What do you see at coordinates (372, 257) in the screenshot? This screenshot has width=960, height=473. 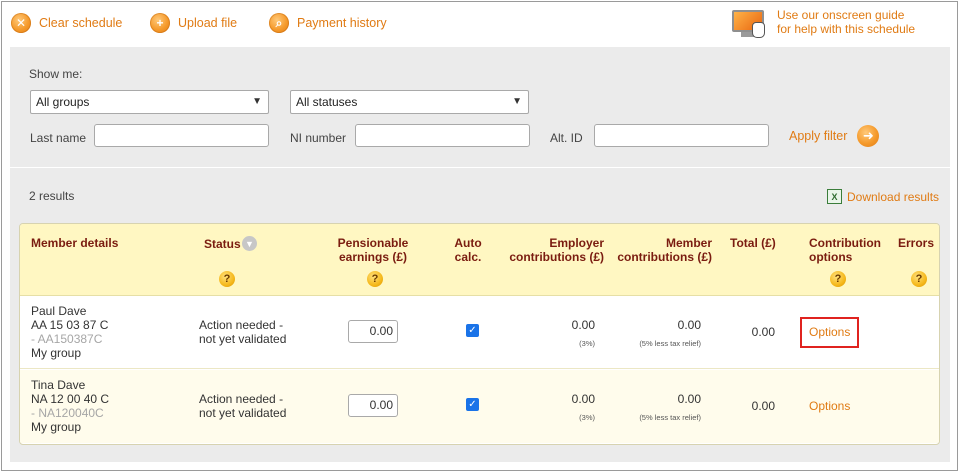 I see `header-earnings-line2: earnings (£)` at bounding box center [372, 257].